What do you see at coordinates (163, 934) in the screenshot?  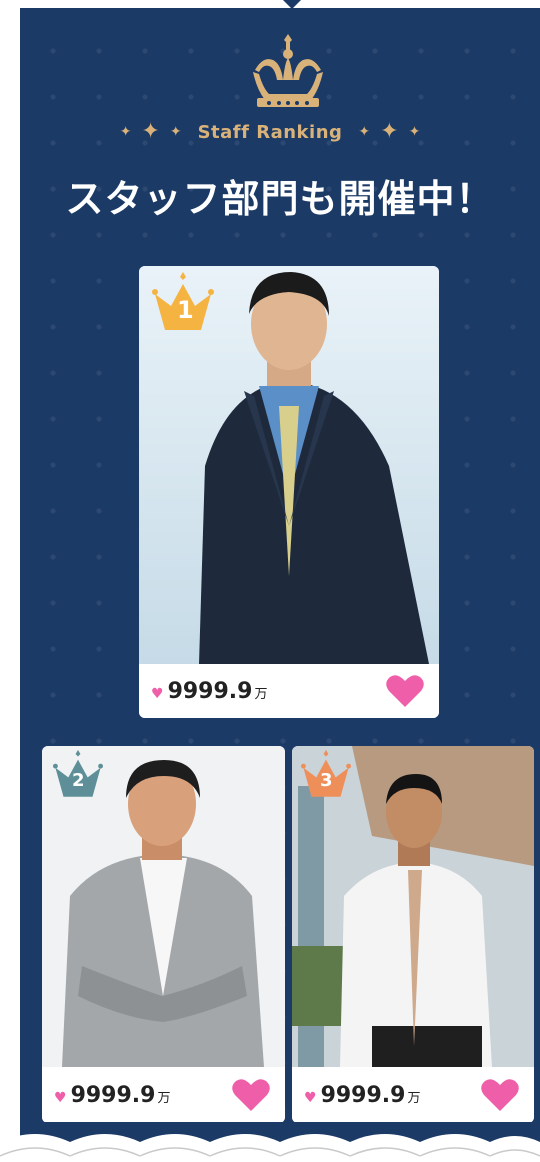 I see `ranking-card-2: ♥ 9999.9 万 2` at bounding box center [163, 934].